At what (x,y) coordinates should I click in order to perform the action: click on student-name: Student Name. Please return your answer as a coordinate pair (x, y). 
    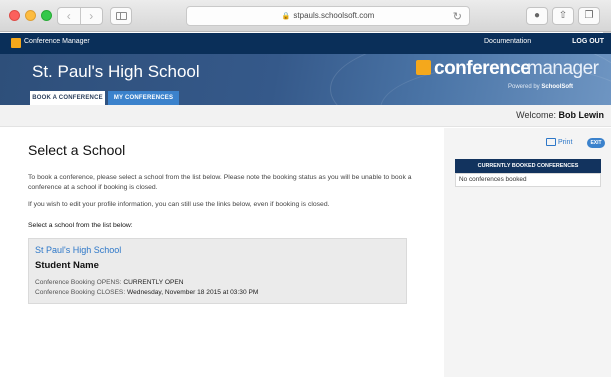
    Looking at the image, I should click on (67, 265).